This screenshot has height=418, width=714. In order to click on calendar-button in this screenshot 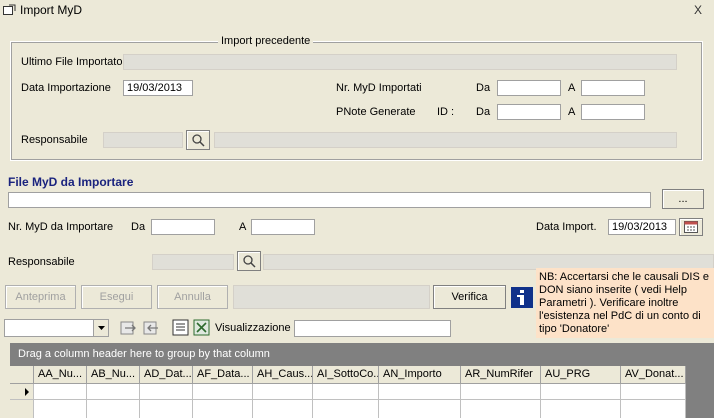, I will do `click(691, 227)`.